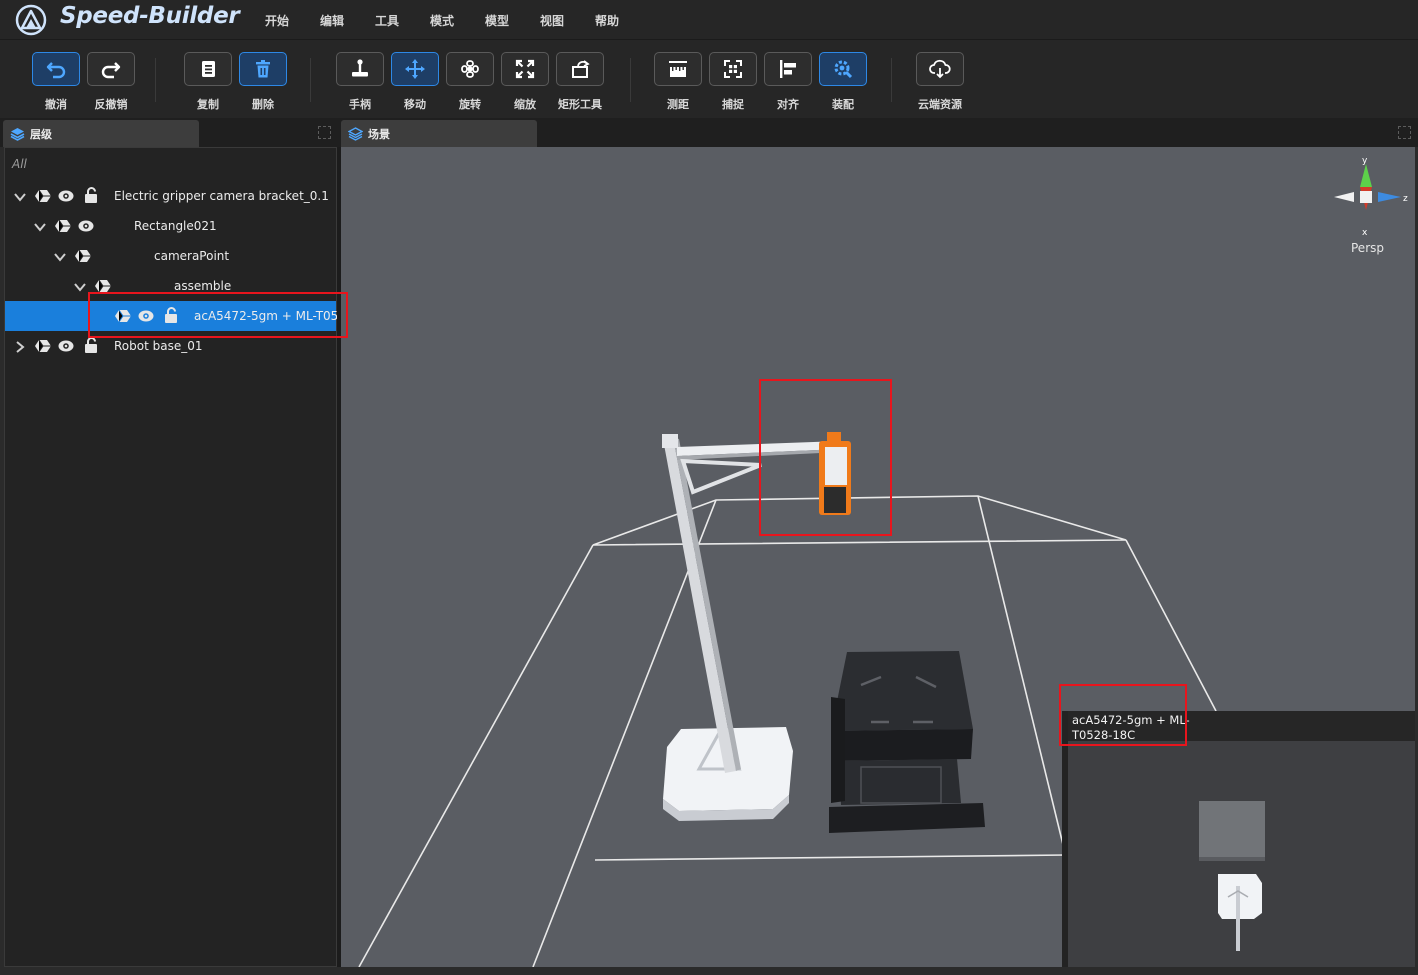  What do you see at coordinates (415, 104) in the screenshot?
I see `move-label: 移动` at bounding box center [415, 104].